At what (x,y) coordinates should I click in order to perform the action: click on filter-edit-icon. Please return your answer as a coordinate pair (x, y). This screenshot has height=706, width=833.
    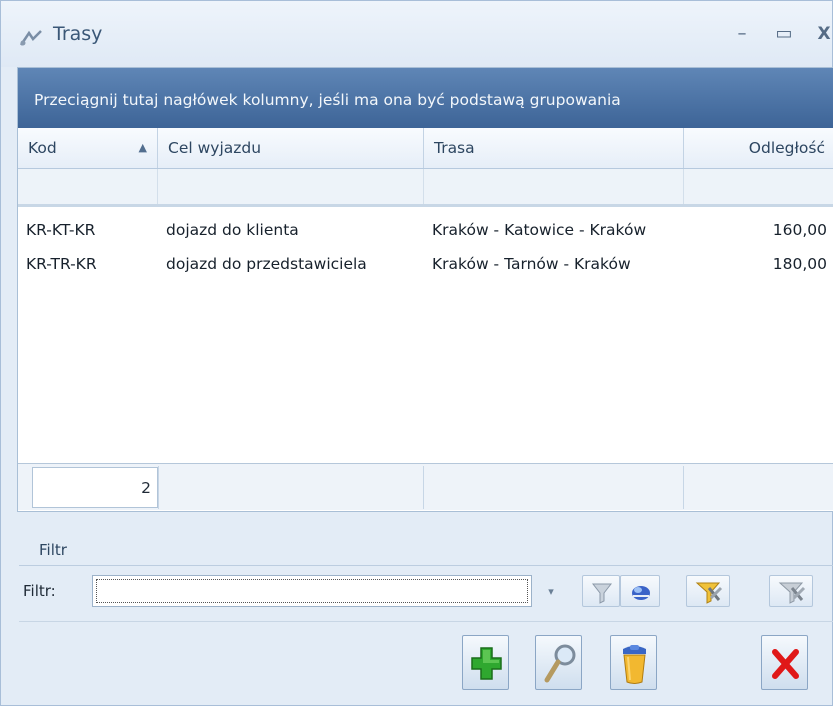
    Looking at the image, I should click on (709, 593).